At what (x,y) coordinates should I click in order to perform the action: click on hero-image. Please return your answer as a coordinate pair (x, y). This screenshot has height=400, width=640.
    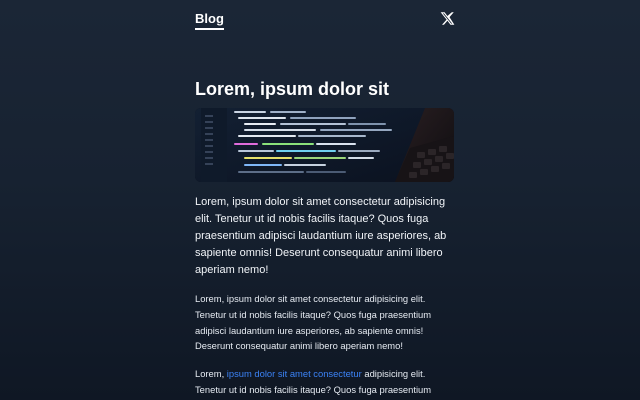
    Looking at the image, I should click on (324, 145).